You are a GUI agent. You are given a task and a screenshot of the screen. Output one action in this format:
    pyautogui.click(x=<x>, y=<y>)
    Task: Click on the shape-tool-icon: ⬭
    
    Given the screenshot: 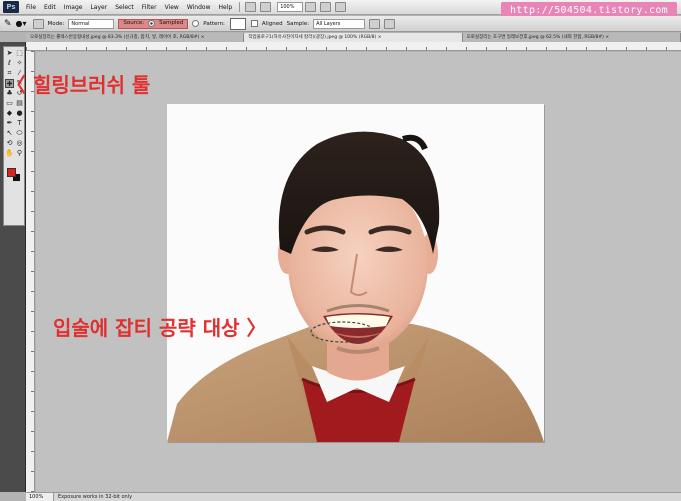 What is the action you would take?
    pyautogui.click(x=19, y=133)
    